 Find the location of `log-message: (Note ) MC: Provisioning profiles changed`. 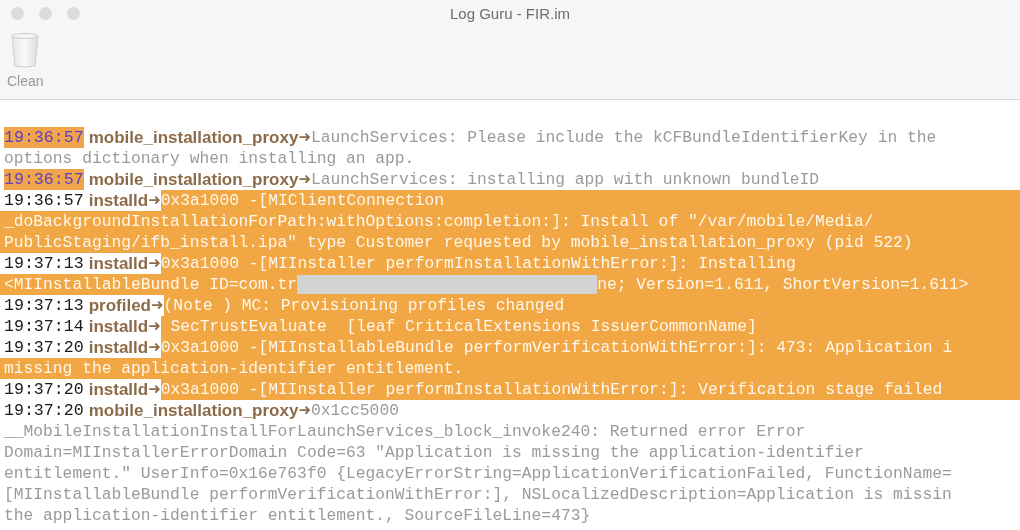

log-message: (Note ) MC: Provisioning profiles changed is located at coordinates (591, 305).